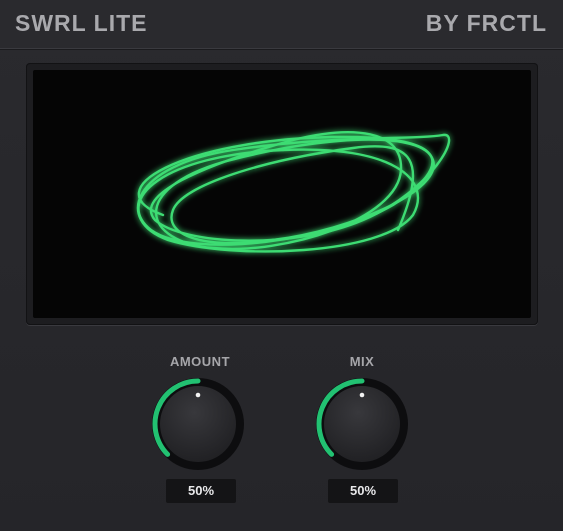 This screenshot has width=563, height=531. Describe the element at coordinates (362, 395) in the screenshot. I see `mix-knob-indicator` at that location.